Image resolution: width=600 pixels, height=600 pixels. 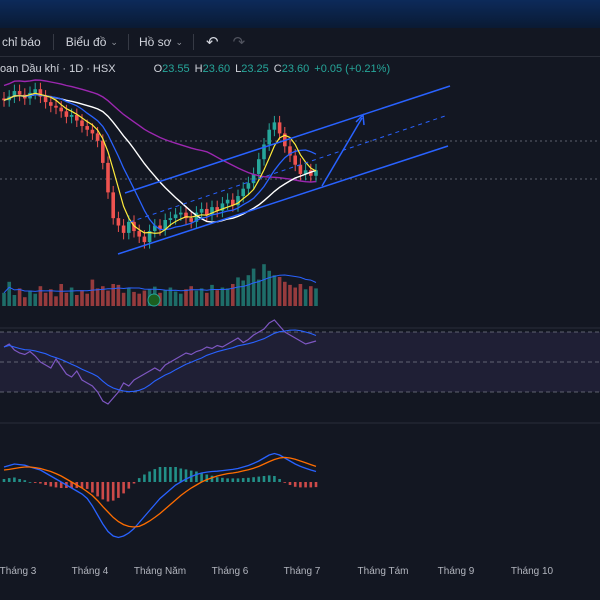 I want to click on x-tick-label: Tháng 7, so click(x=302, y=571).